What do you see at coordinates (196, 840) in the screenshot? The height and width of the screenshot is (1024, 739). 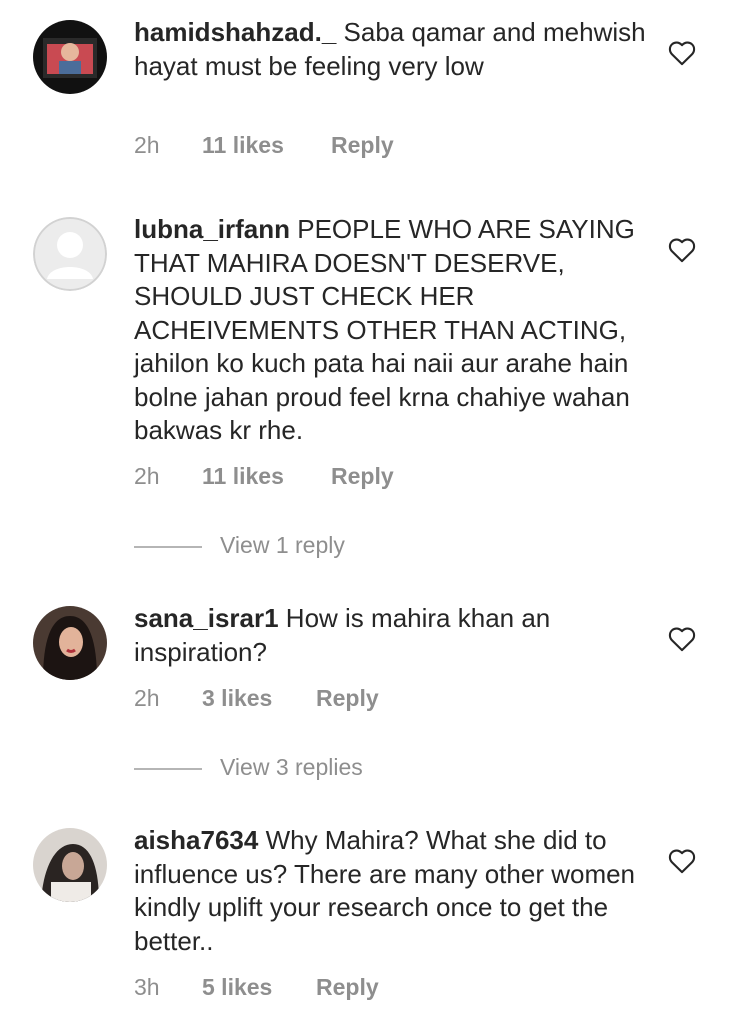 I see `comment-username: aisha7634` at bounding box center [196, 840].